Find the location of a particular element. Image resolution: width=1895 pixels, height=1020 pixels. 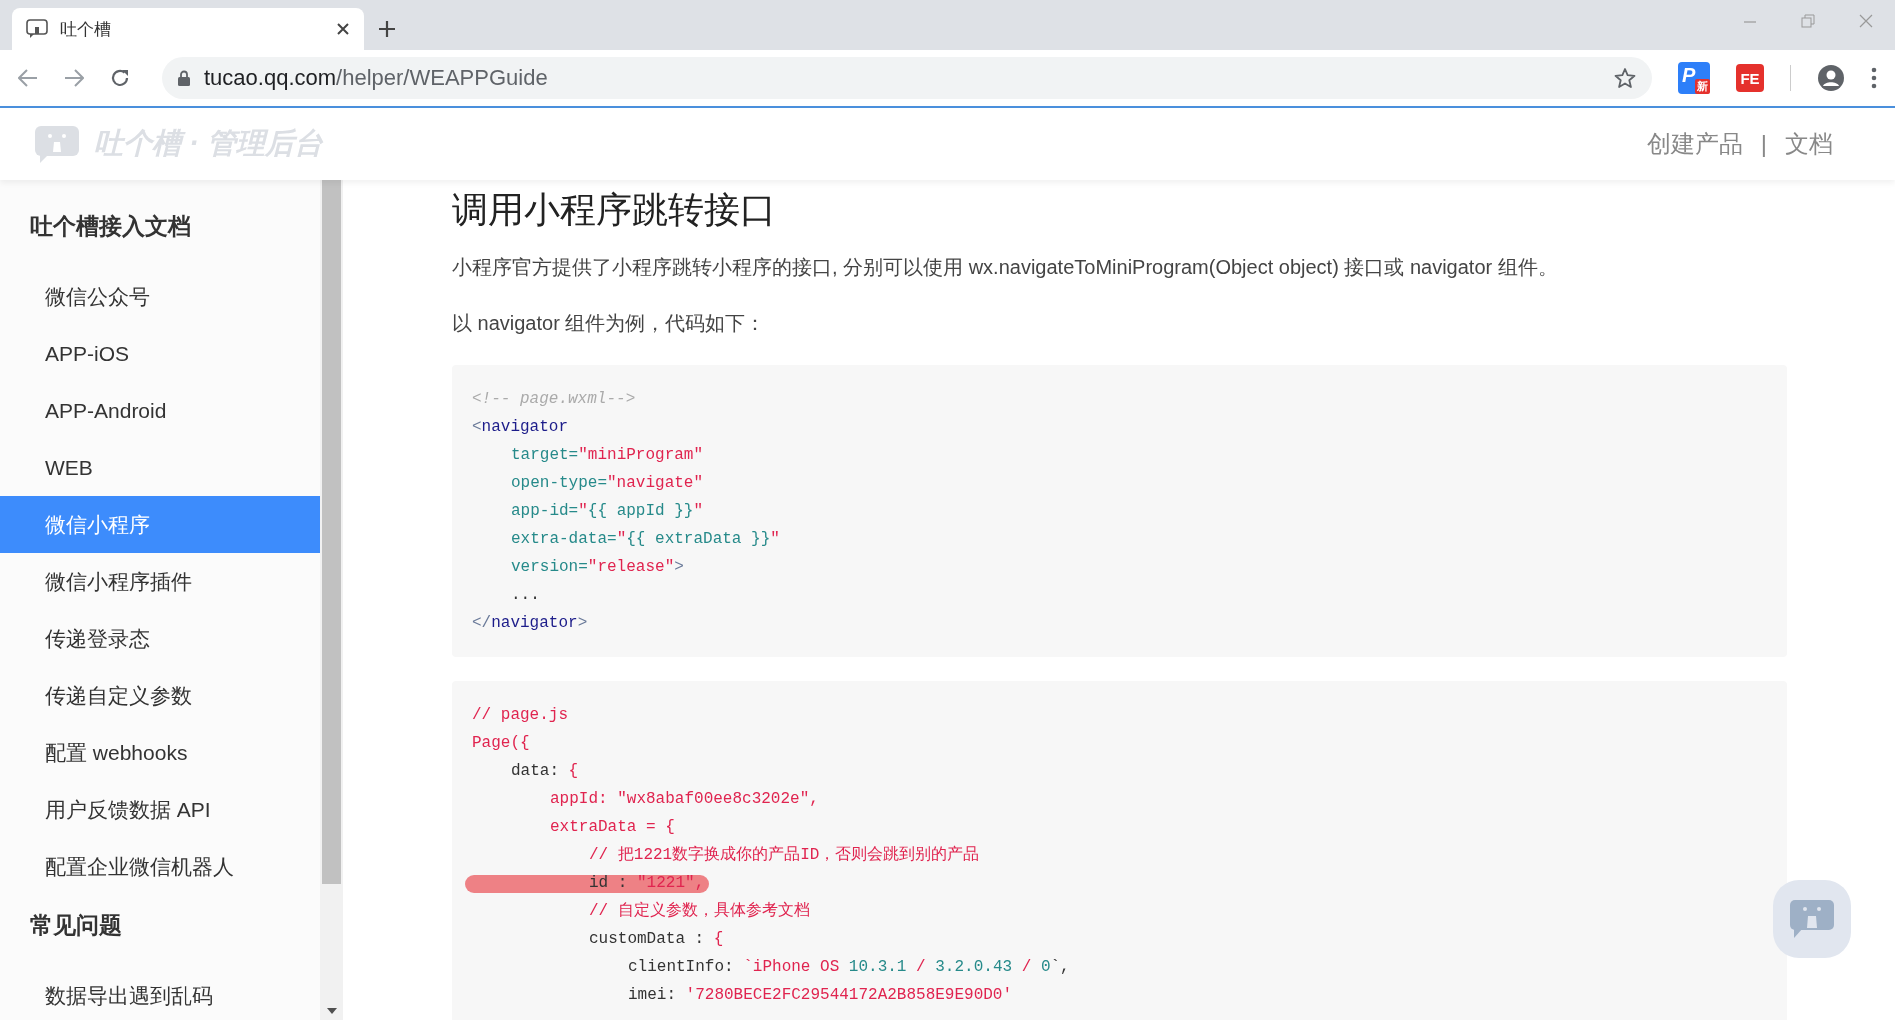

article-title: 调用小程序跳转接口 is located at coordinates (614, 210).